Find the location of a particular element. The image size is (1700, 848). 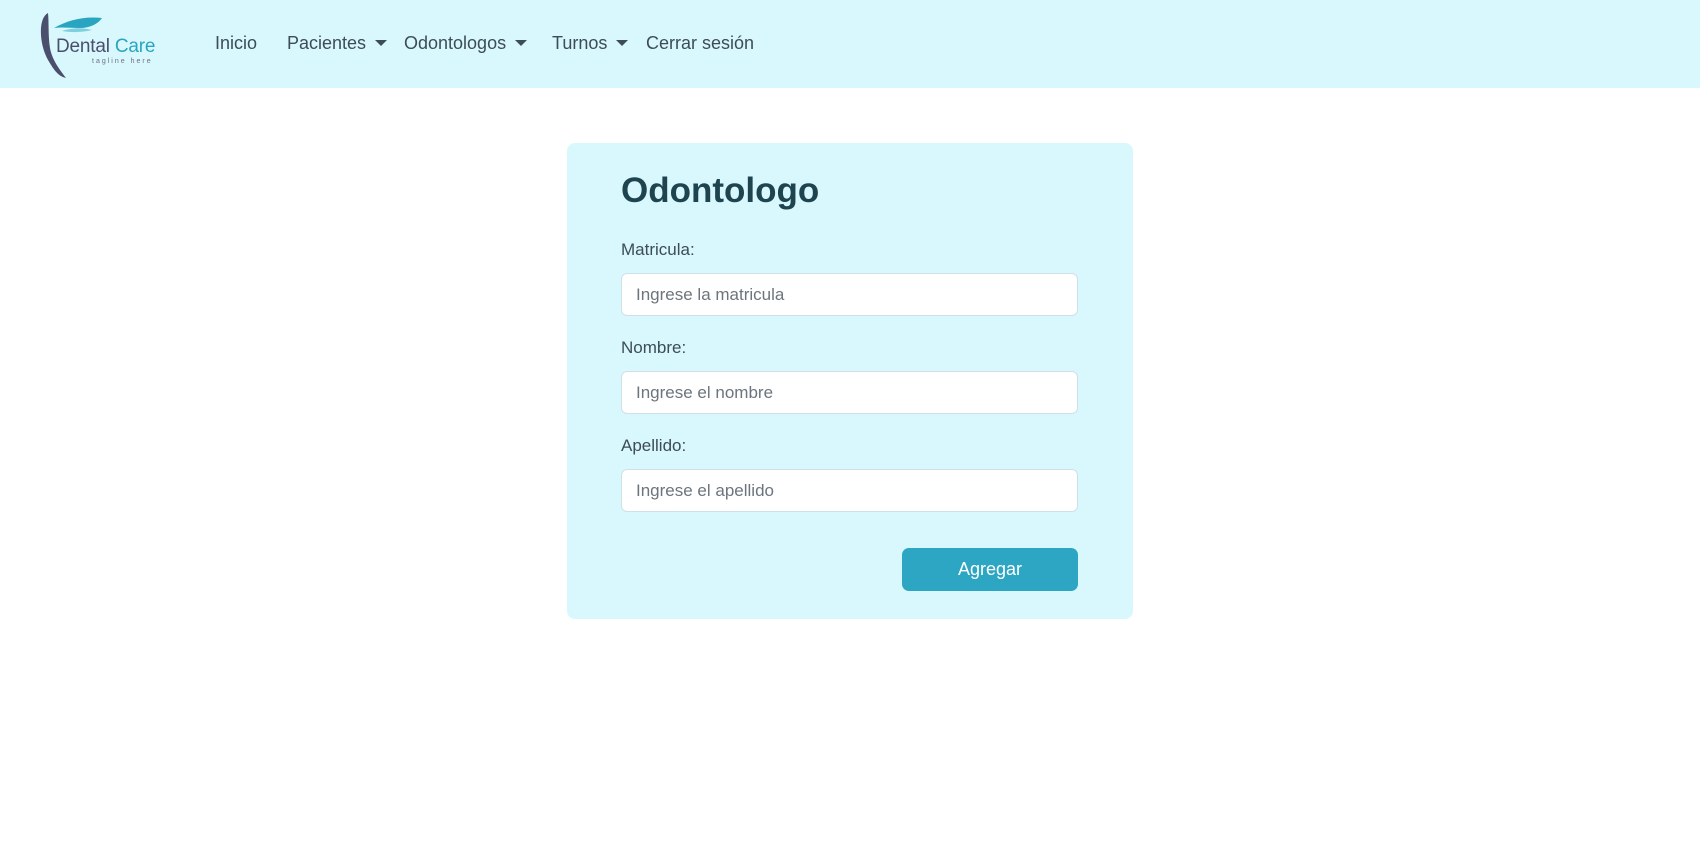

dental-care-logo: Dental Care tagline here is located at coordinates (105, 45).